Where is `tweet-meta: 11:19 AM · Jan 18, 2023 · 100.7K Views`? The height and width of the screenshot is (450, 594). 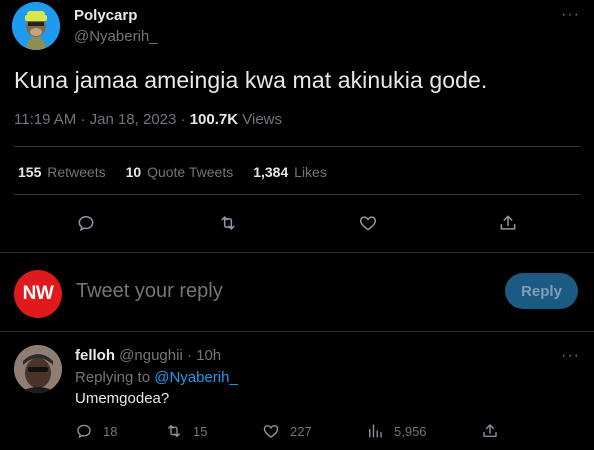
tweet-meta: 11:19 AM · Jan 18, 2023 · 100.7K Views is located at coordinates (148, 119).